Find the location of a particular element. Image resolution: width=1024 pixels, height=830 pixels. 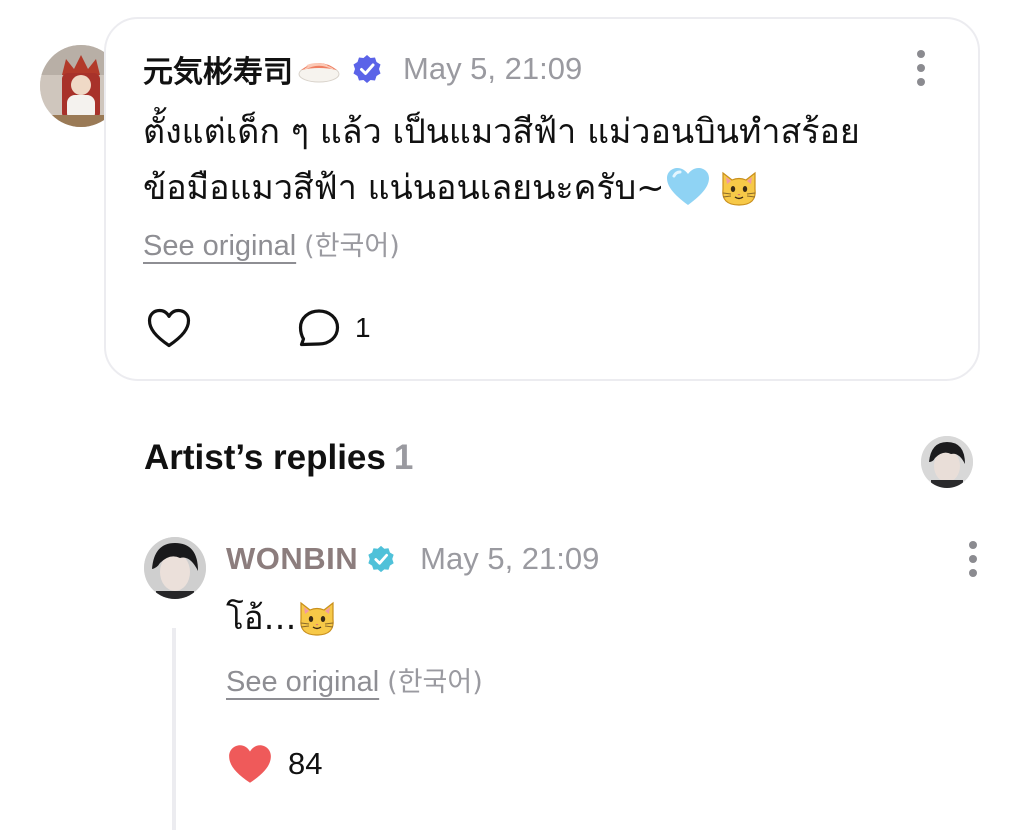

reply-see-original: See original (한국어) is located at coordinates (354, 679).